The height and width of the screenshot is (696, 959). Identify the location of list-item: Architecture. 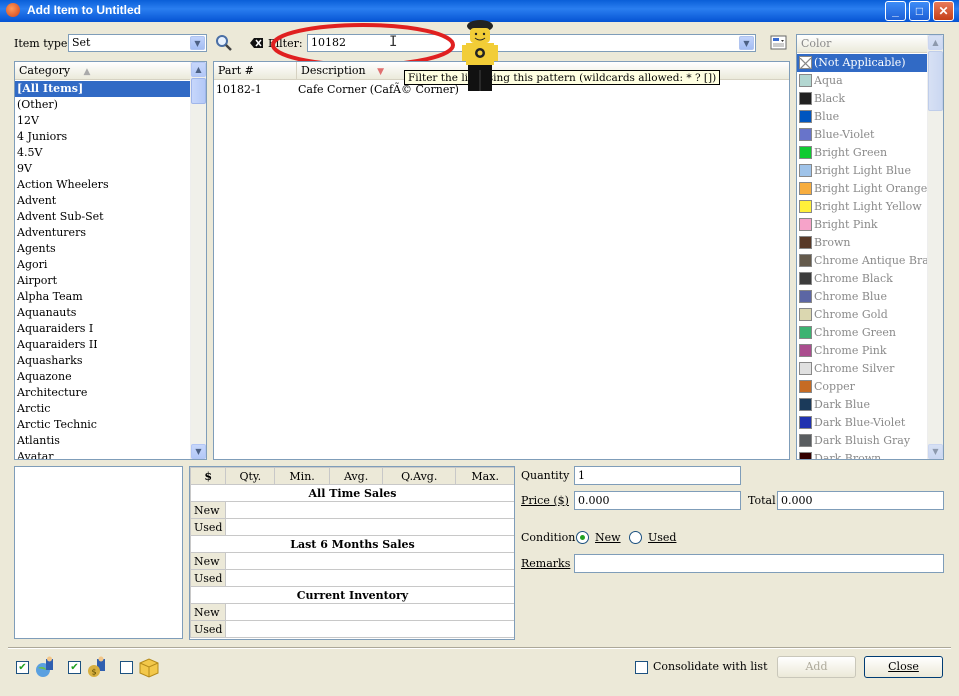
(103, 393).